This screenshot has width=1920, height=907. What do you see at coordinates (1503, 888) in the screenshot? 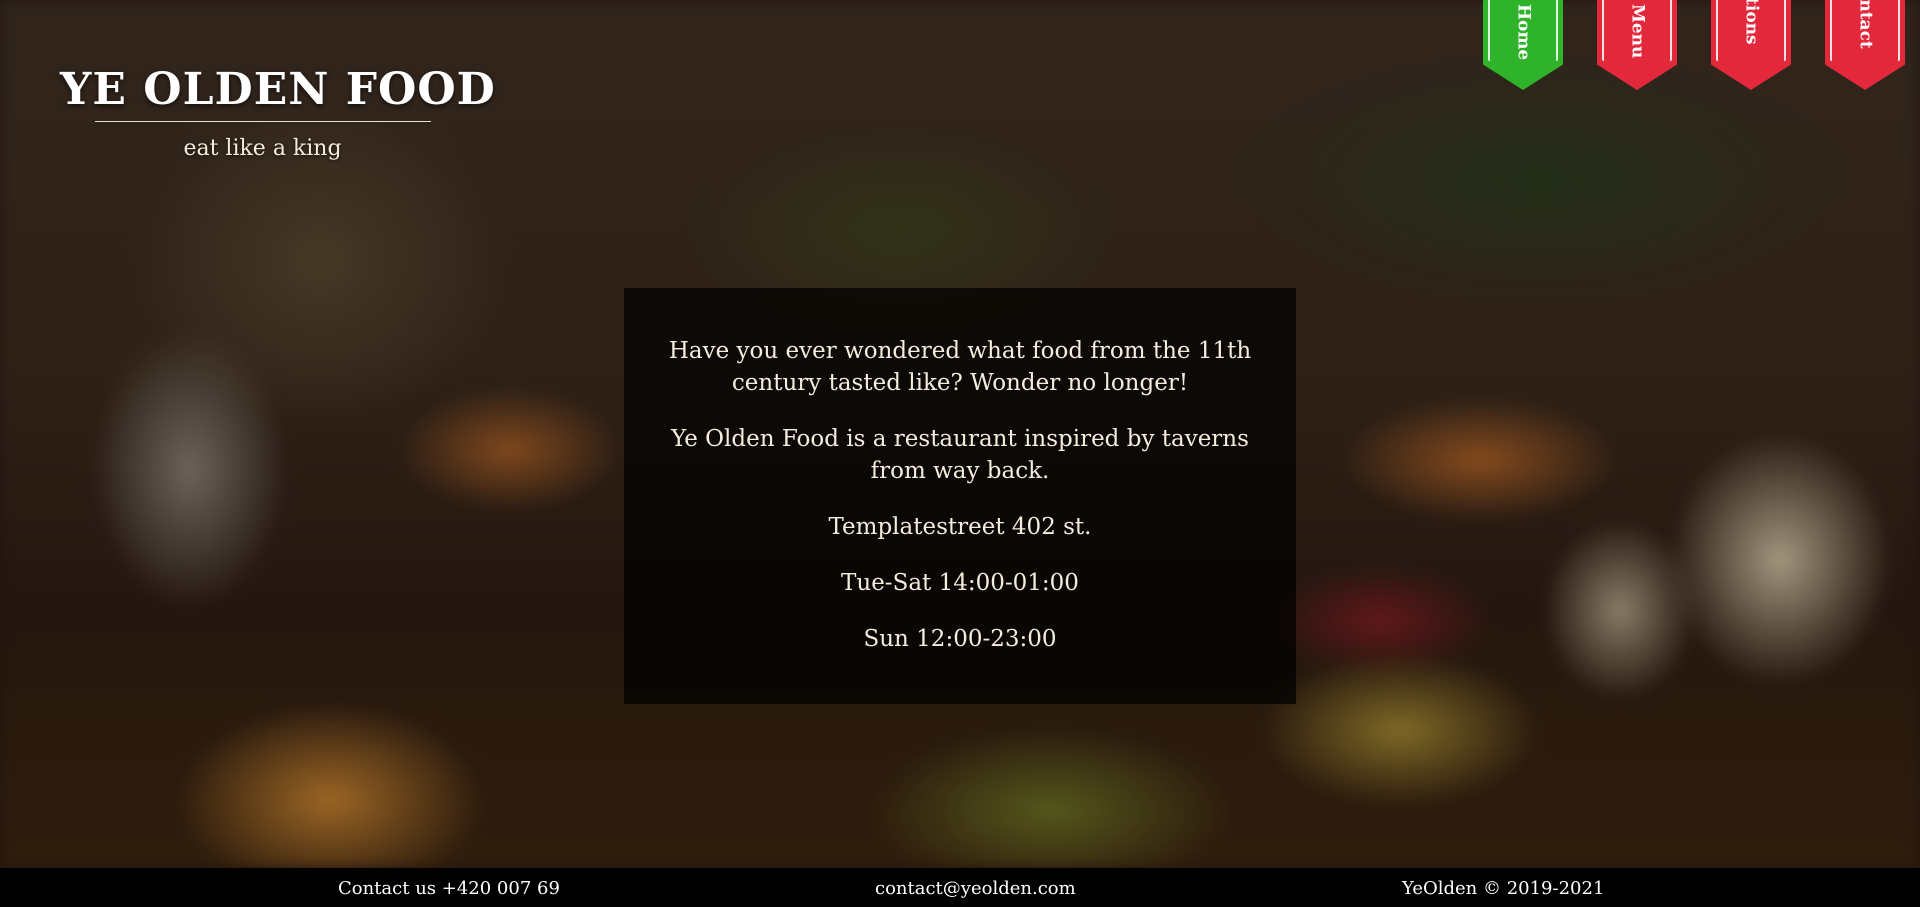
I see `footer-copyright: YeOlden © 2019-2021` at bounding box center [1503, 888].